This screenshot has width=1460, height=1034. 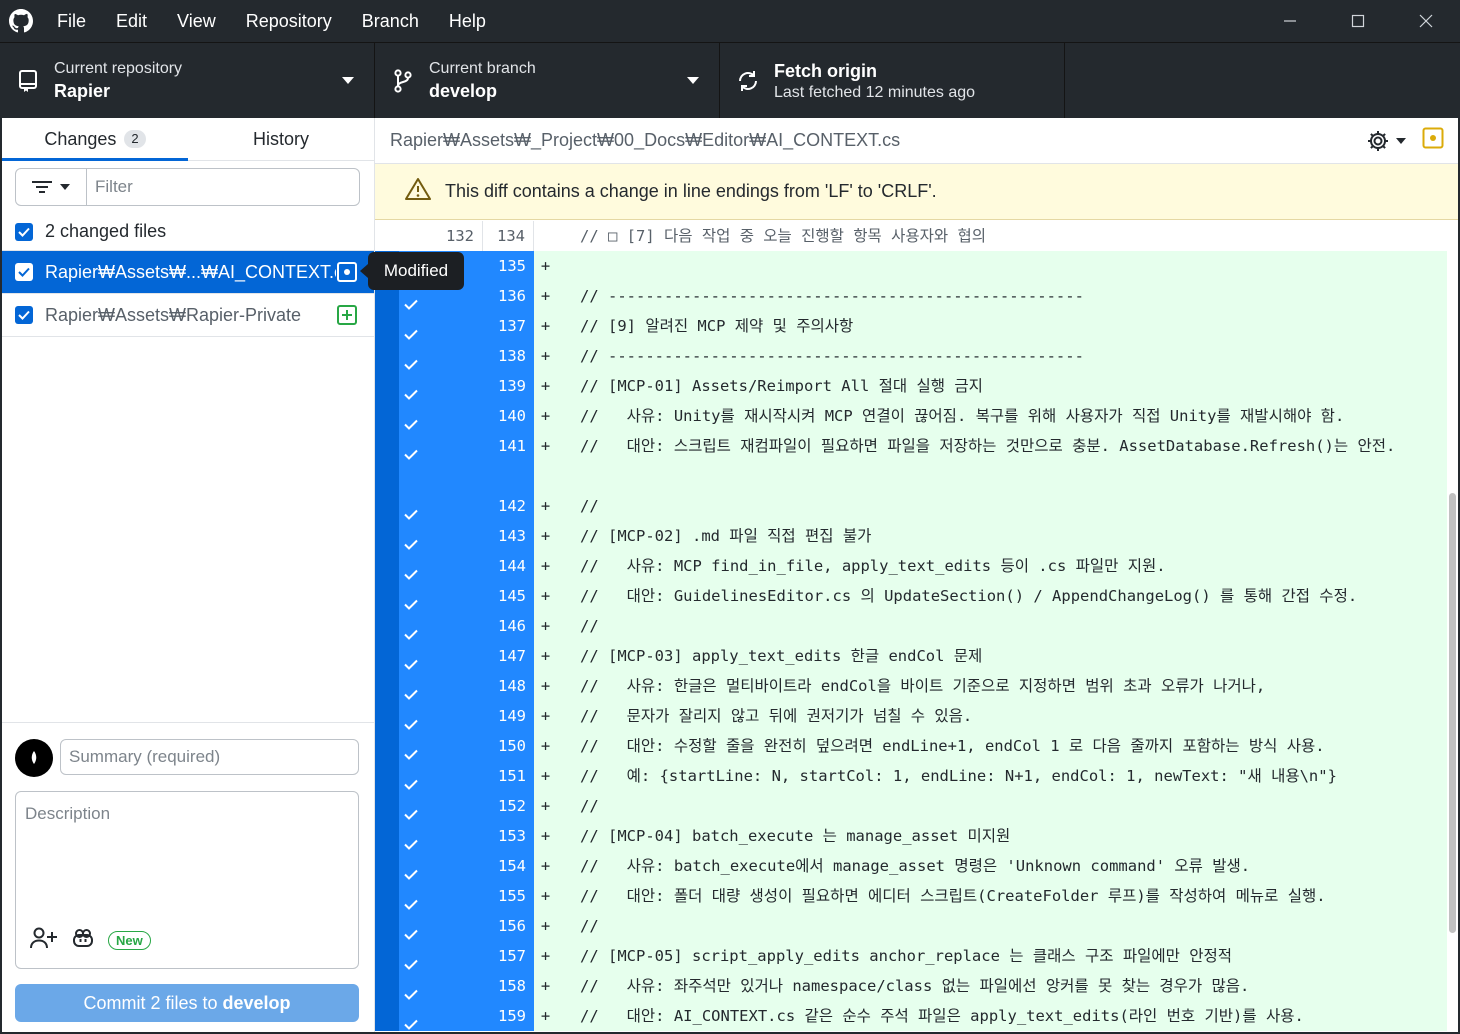 What do you see at coordinates (911, 806) in the screenshot?
I see `diff-line: 152 +//` at bounding box center [911, 806].